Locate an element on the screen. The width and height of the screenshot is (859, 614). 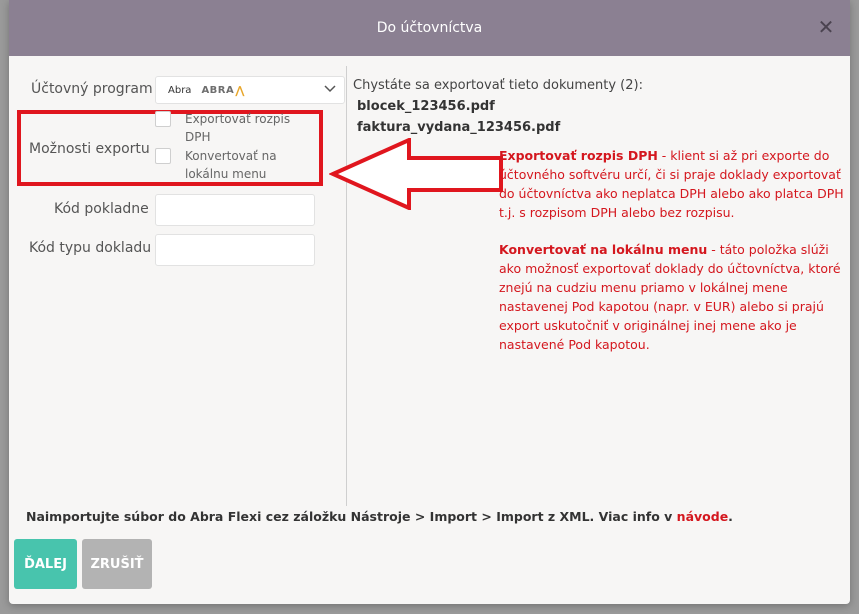
abra-logo-mark-icon: ⋀ is located at coordinates (240, 90).